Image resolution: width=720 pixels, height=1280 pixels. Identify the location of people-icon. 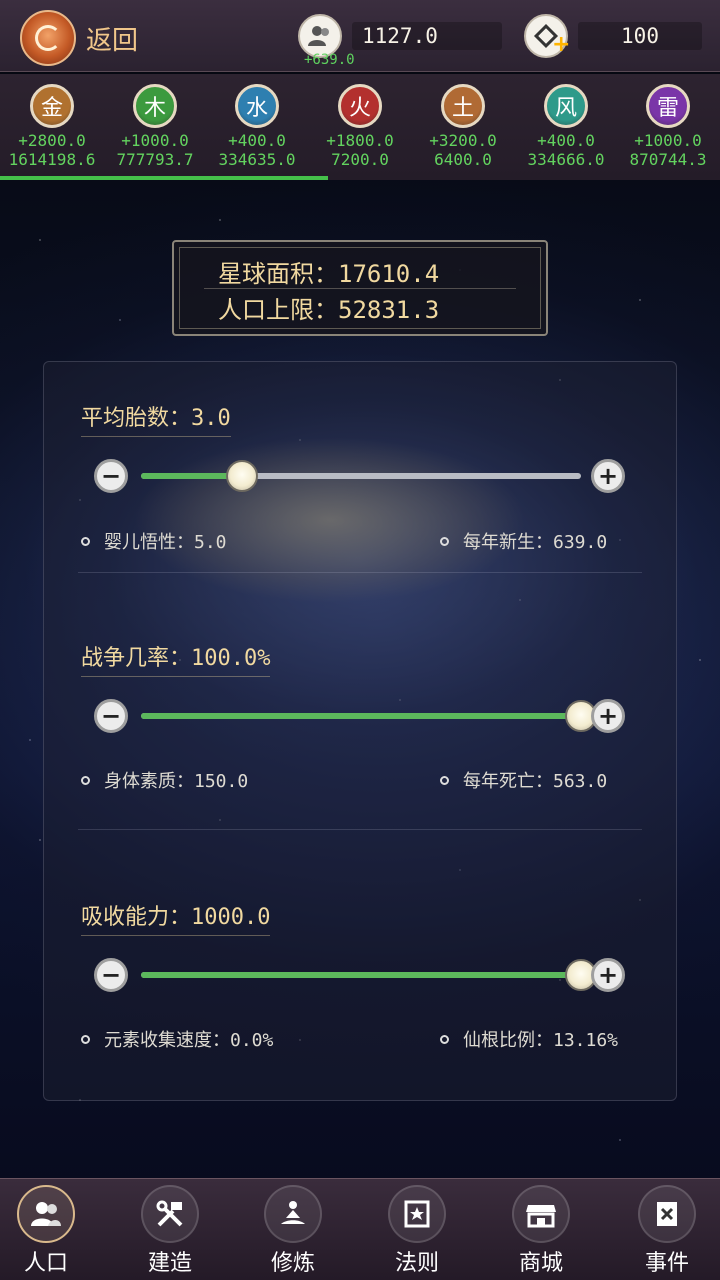
(46, 1214).